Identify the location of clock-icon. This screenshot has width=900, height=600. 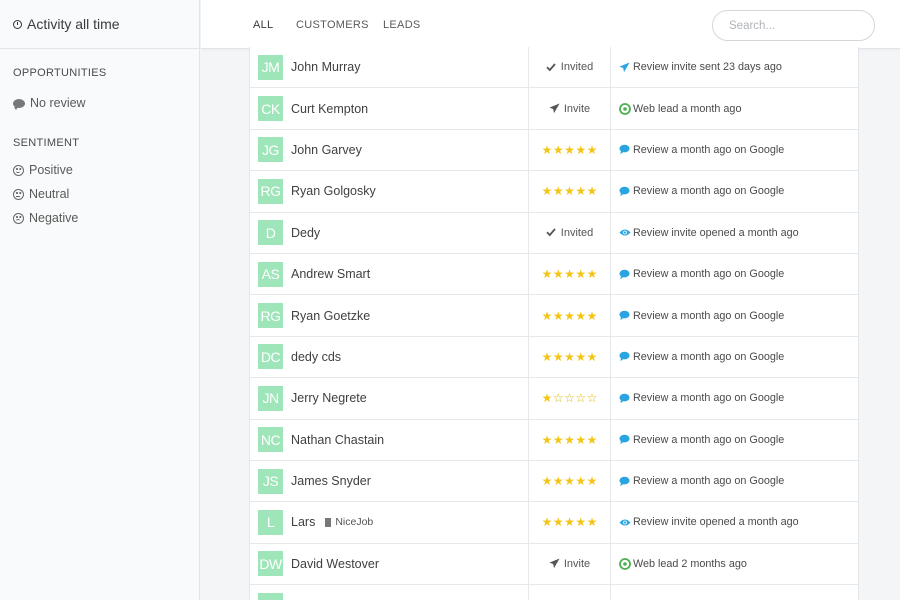
(17, 24).